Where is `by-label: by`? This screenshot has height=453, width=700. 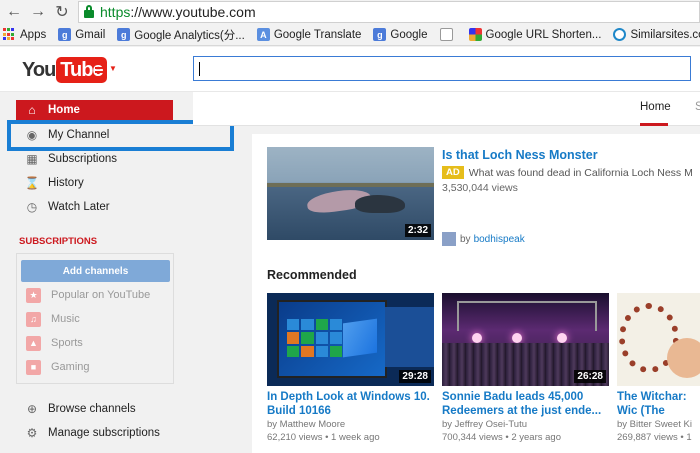
by-label: by is located at coordinates (465, 239).